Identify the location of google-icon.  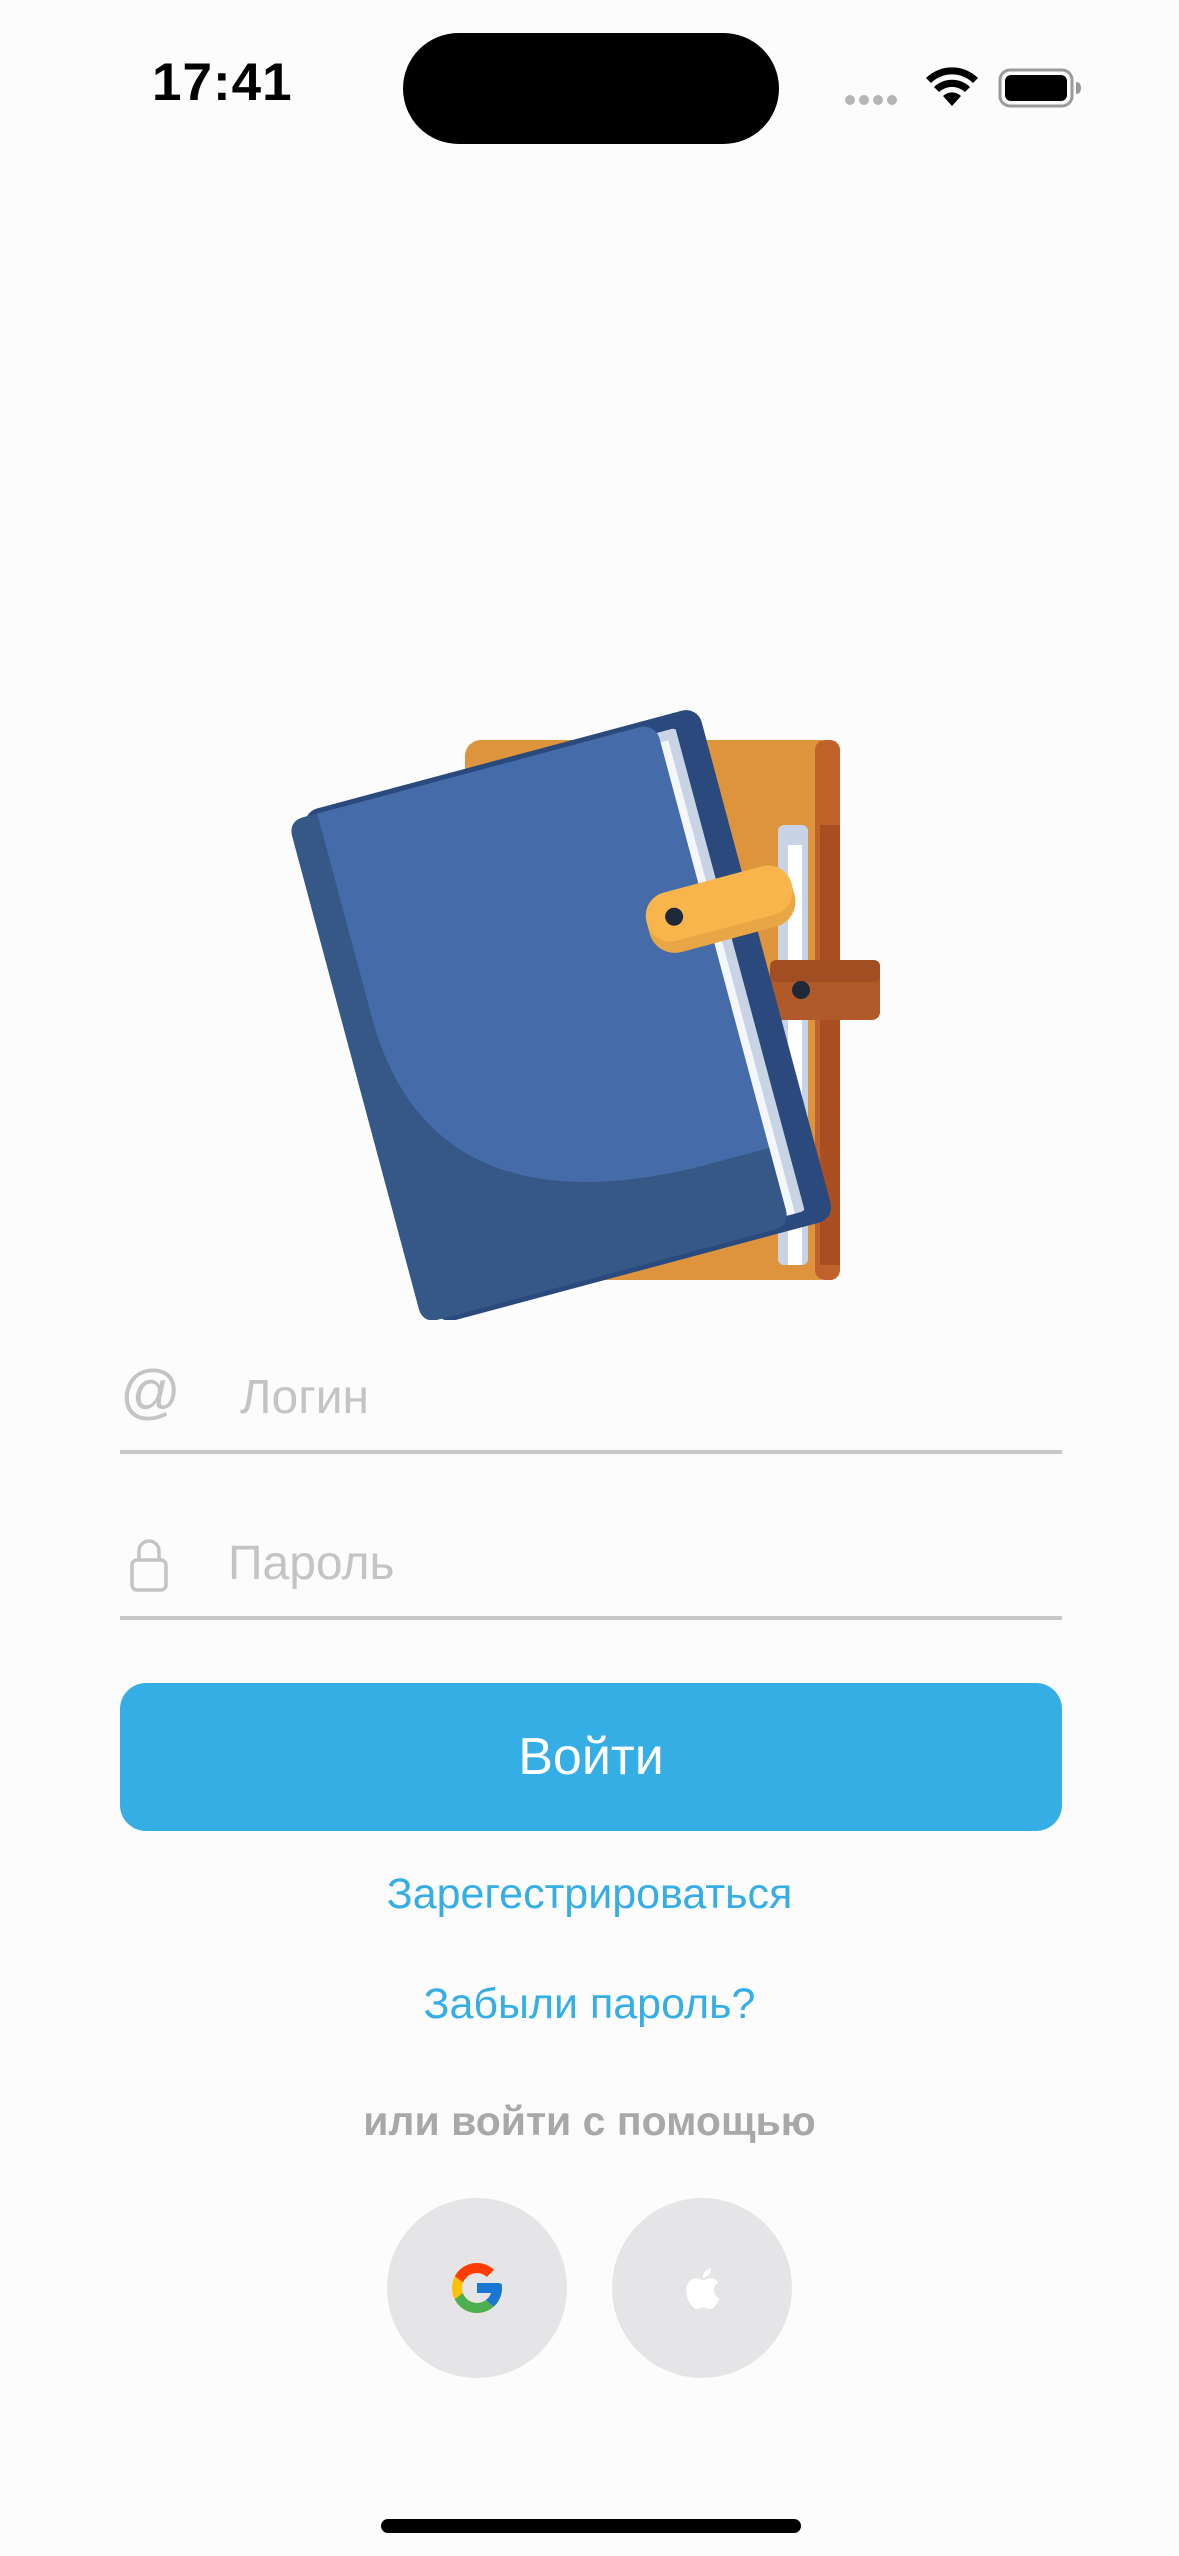
(477, 2288).